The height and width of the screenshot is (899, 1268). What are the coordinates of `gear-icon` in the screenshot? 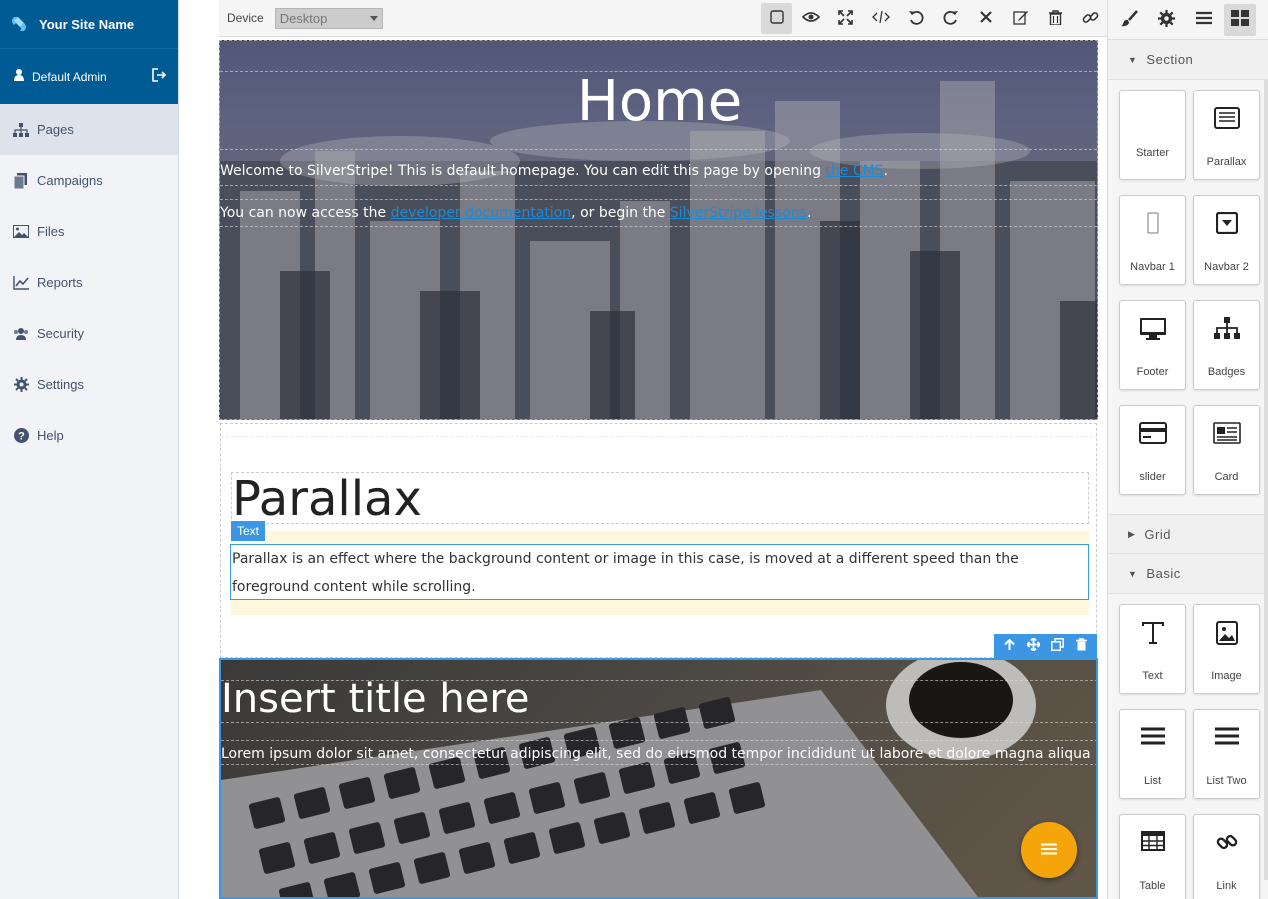 It's located at (1166, 19).